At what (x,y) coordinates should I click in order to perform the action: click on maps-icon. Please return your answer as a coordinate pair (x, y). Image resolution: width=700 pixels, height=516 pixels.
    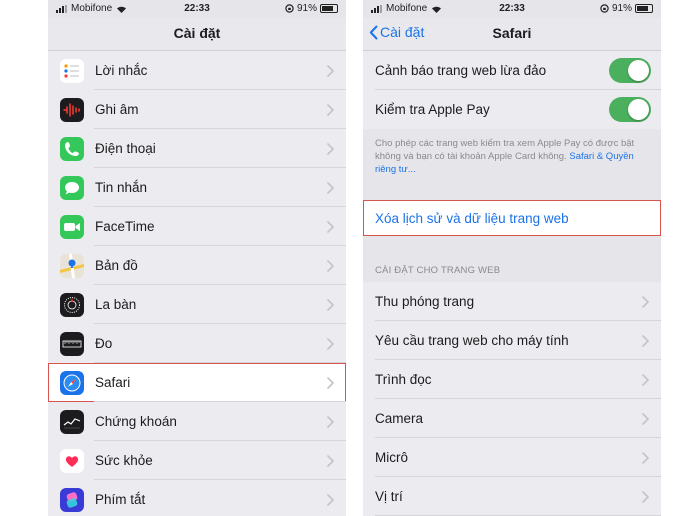
    Looking at the image, I should click on (72, 266).